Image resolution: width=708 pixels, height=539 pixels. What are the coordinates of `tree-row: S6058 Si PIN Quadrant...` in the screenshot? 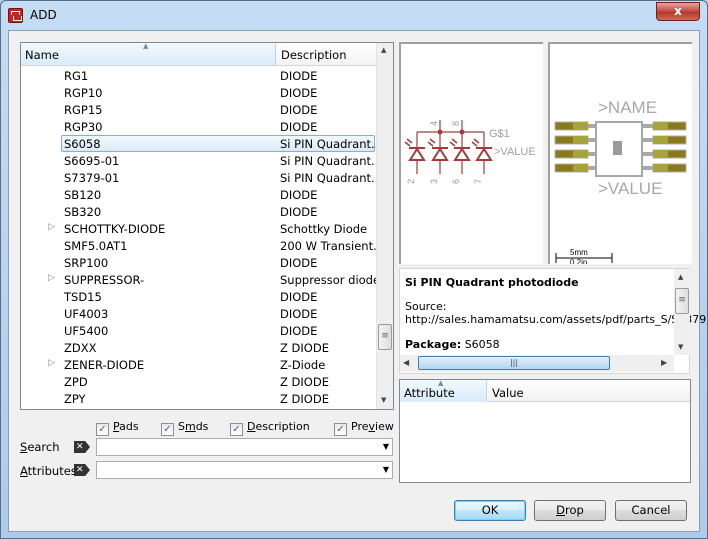 It's located at (201, 143).